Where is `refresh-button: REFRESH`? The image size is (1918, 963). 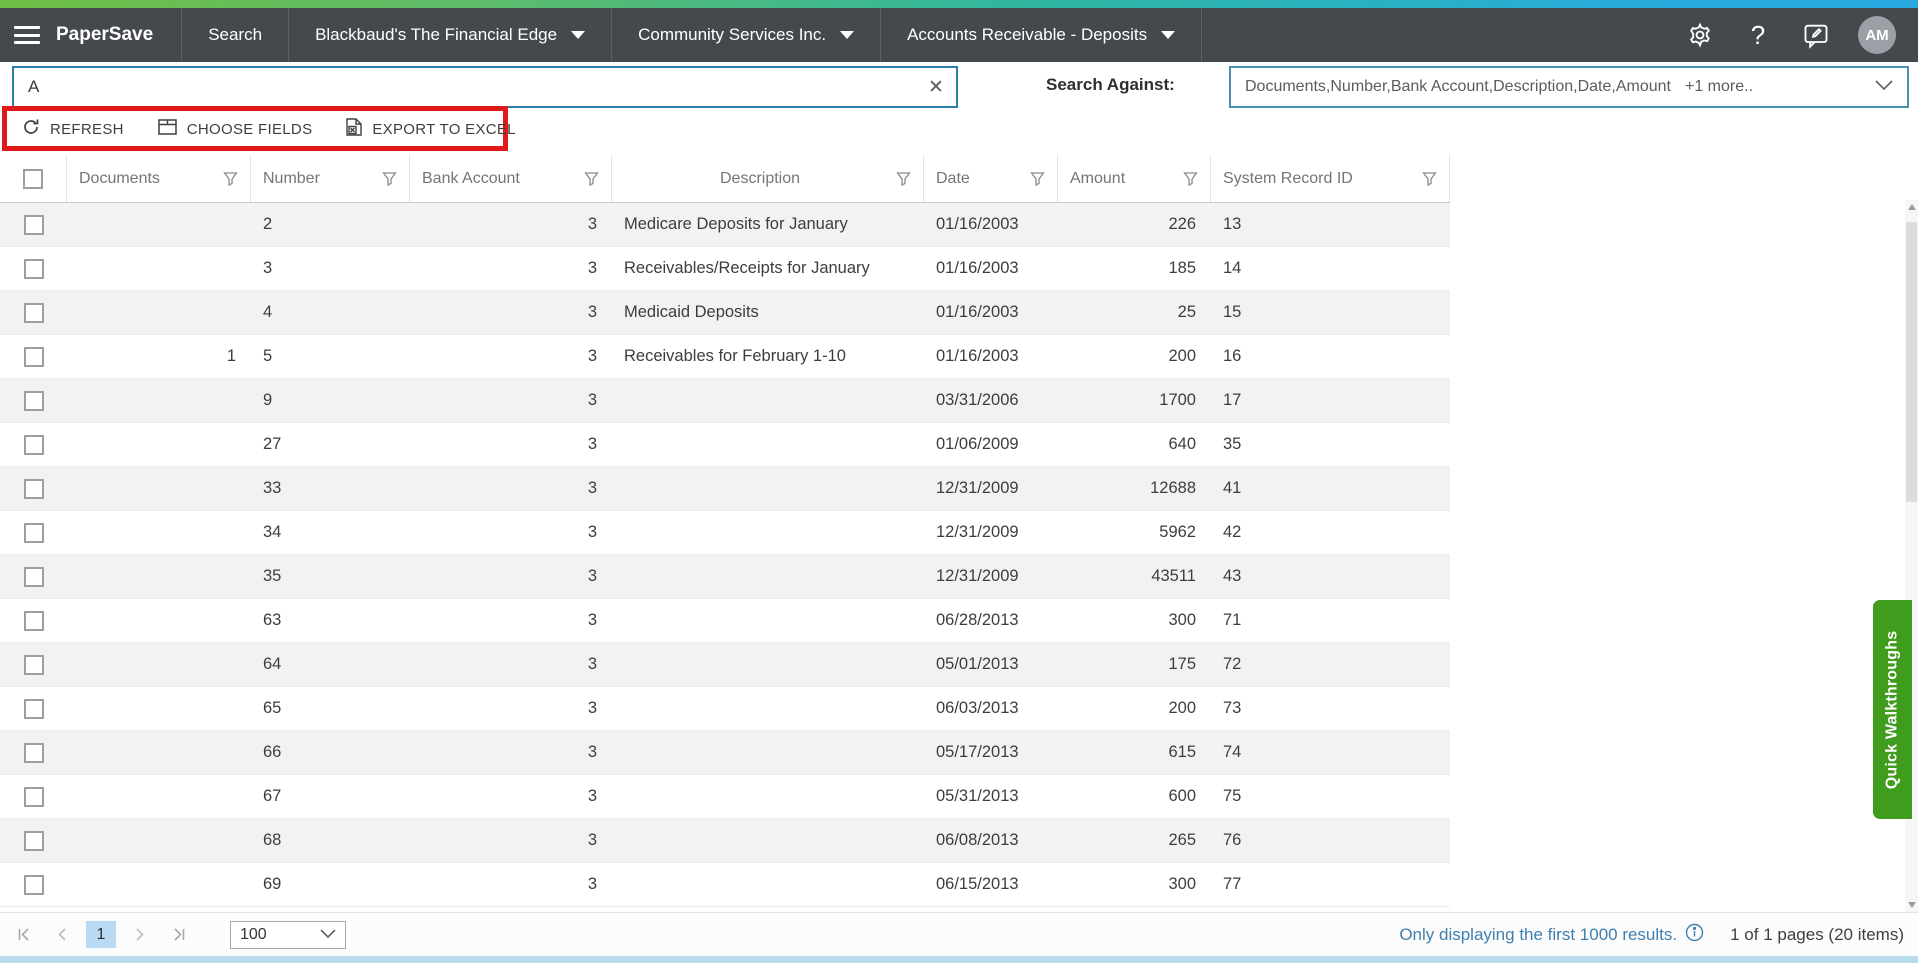 refresh-button: REFRESH is located at coordinates (73, 129).